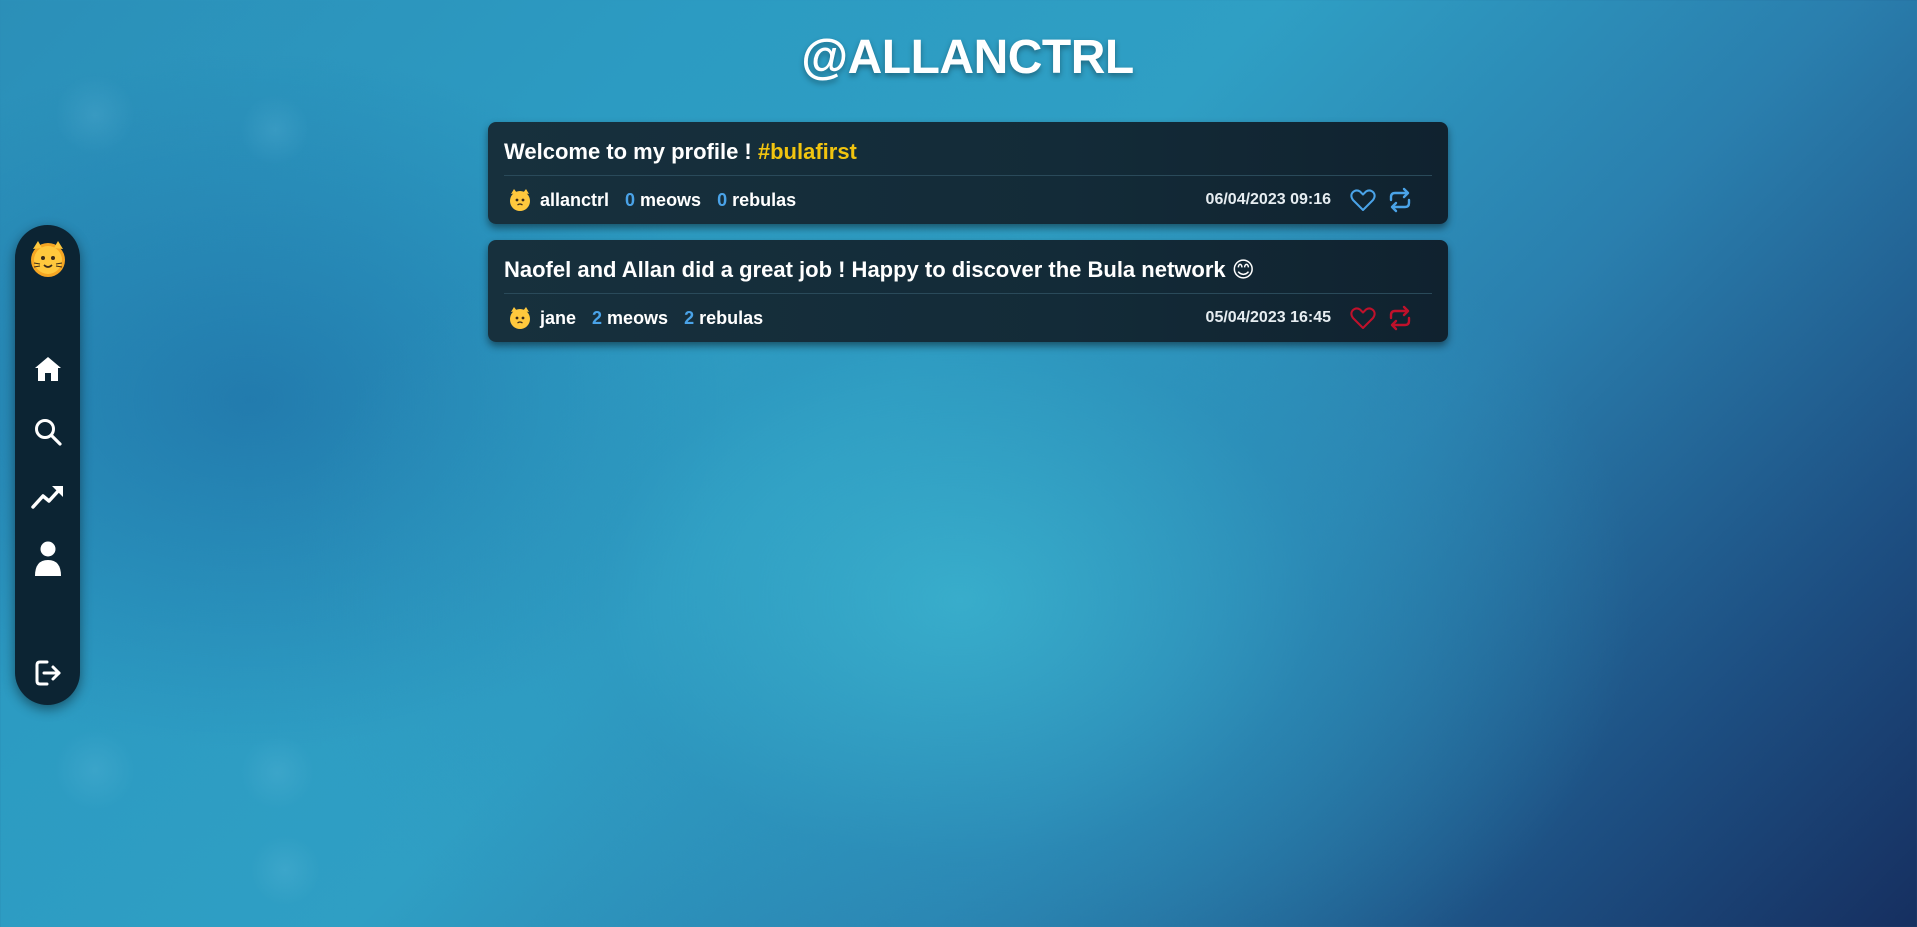  I want to click on post-author: allanctrl, so click(574, 200).